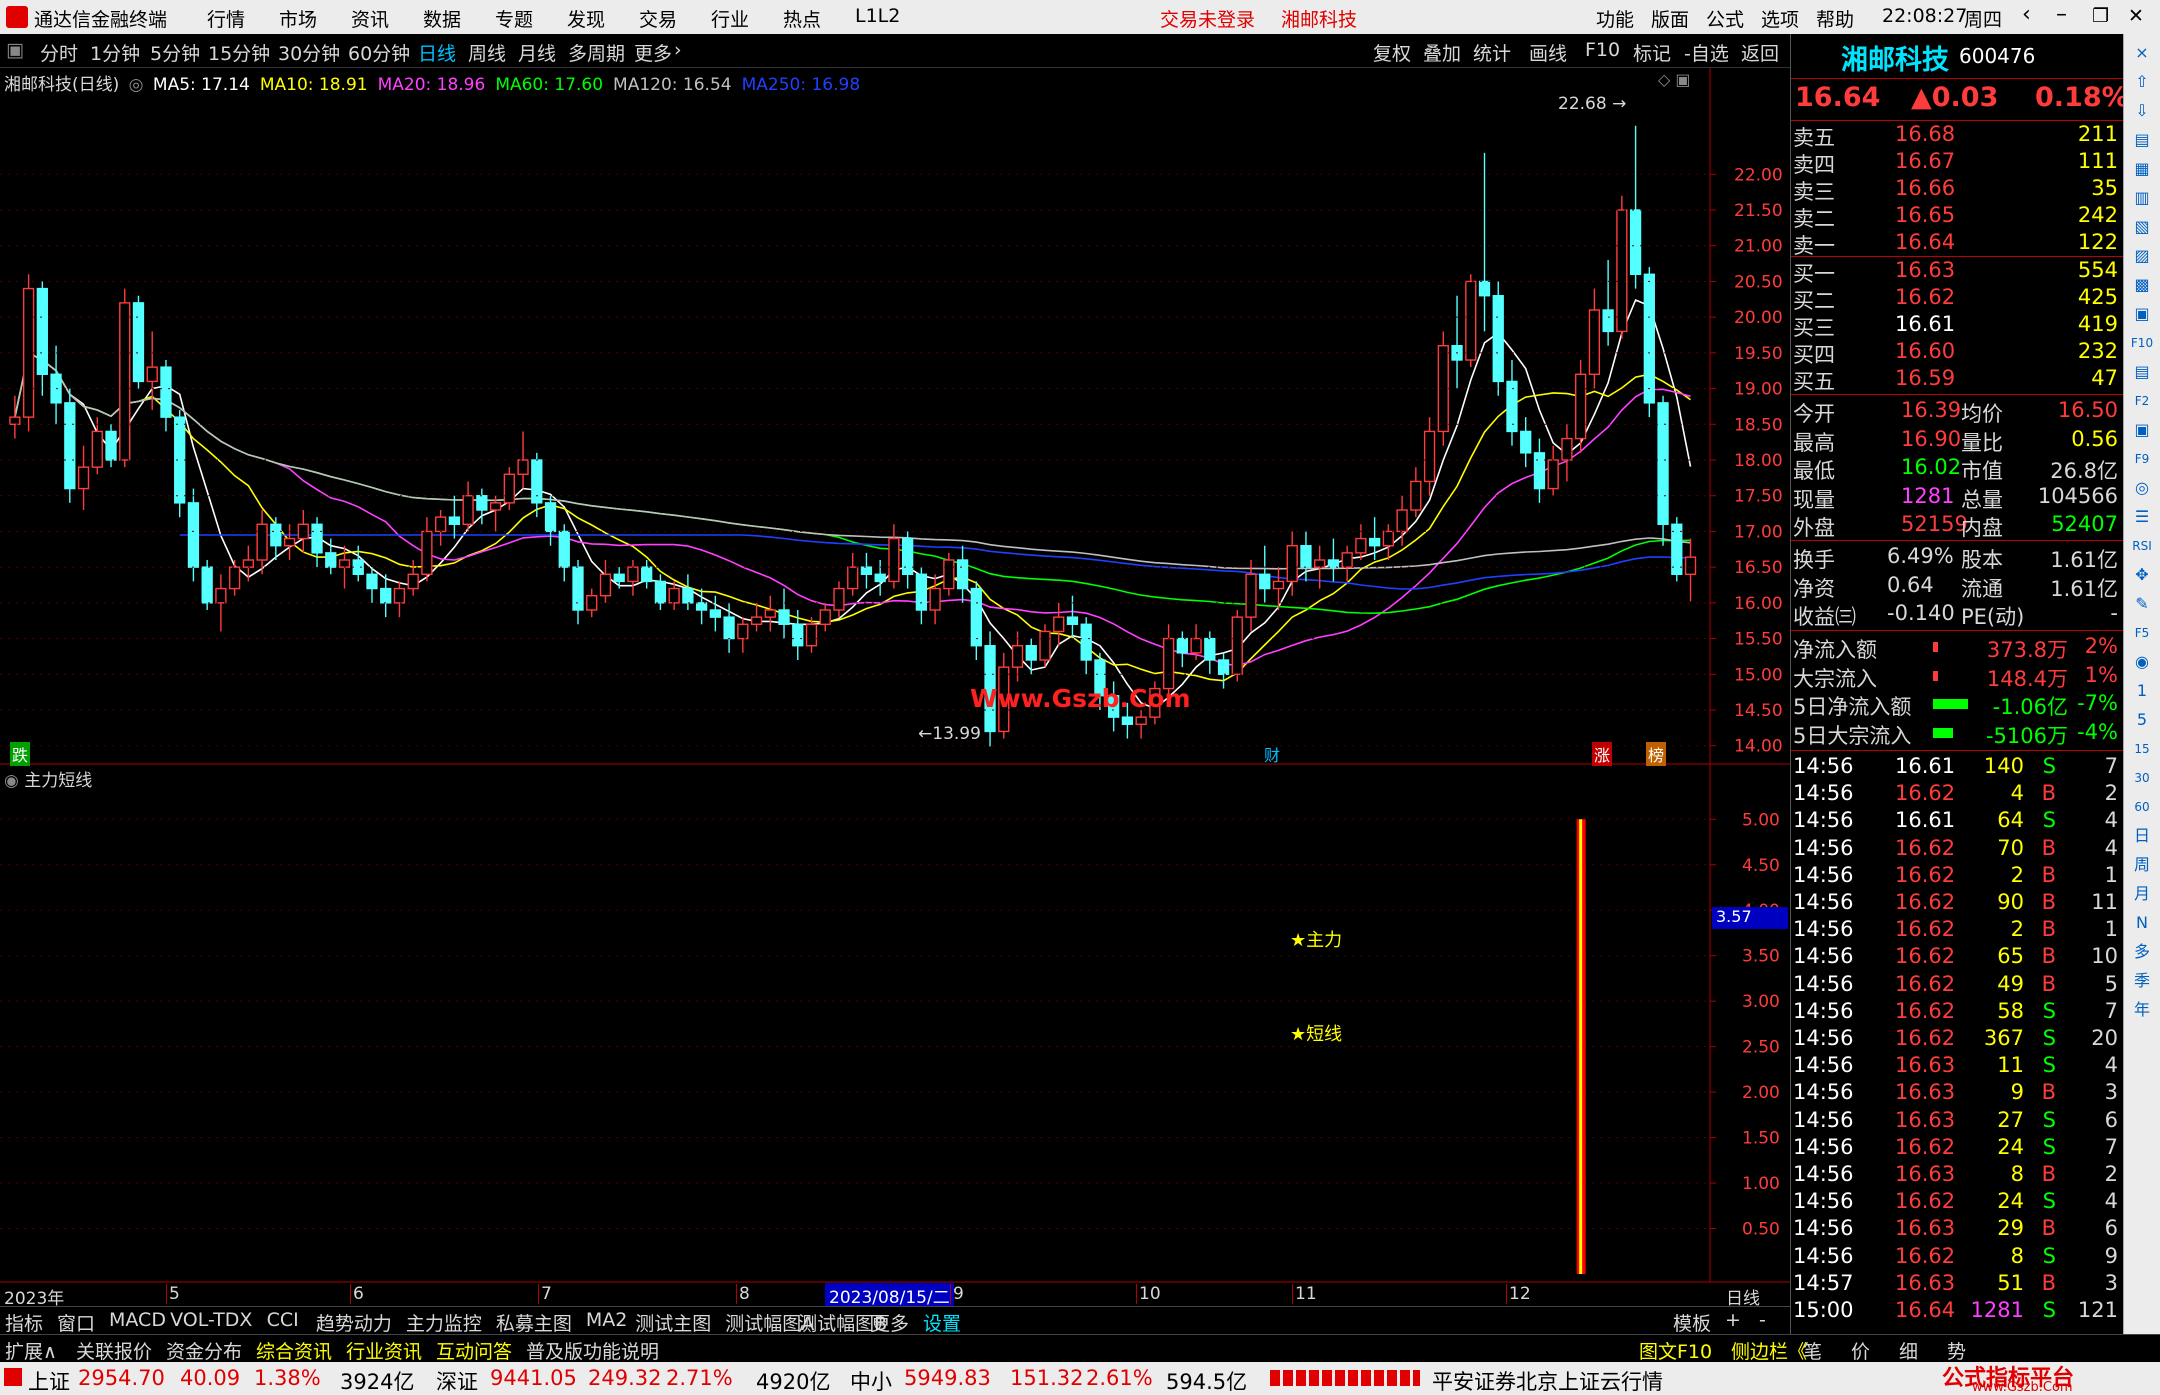 This screenshot has height=1395, width=2160. I want to click on bid-row: 买一 16.63 554, so click(1957, 272).